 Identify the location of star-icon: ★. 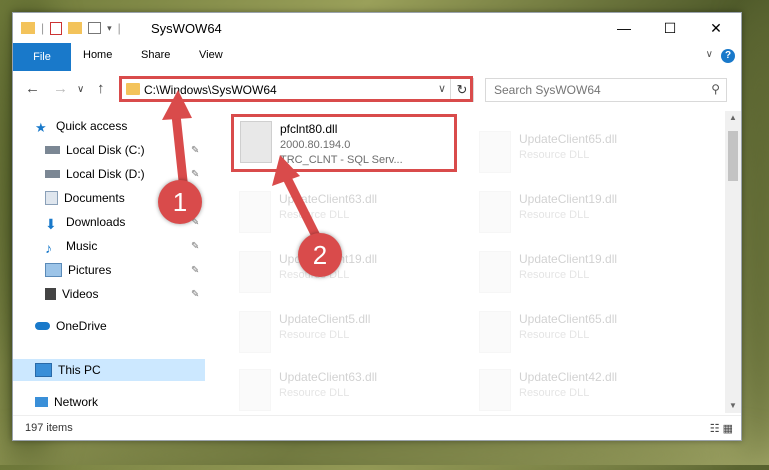
(41, 127).